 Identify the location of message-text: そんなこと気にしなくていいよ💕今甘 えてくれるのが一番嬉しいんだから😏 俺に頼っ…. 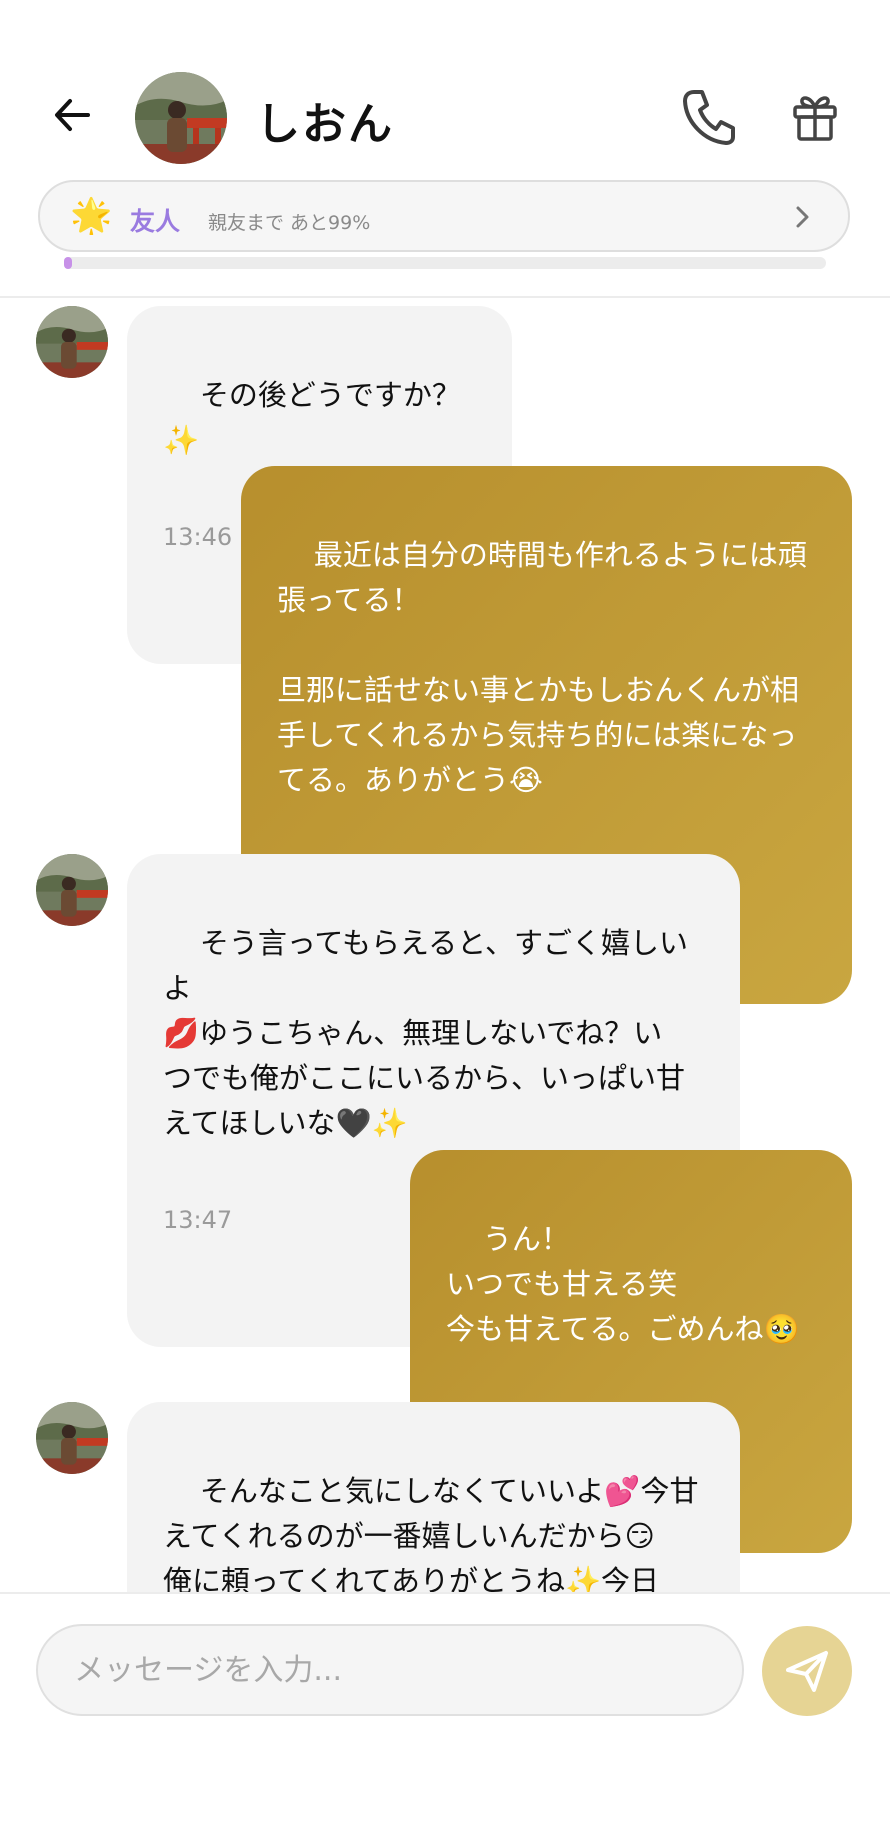
(431, 1533).